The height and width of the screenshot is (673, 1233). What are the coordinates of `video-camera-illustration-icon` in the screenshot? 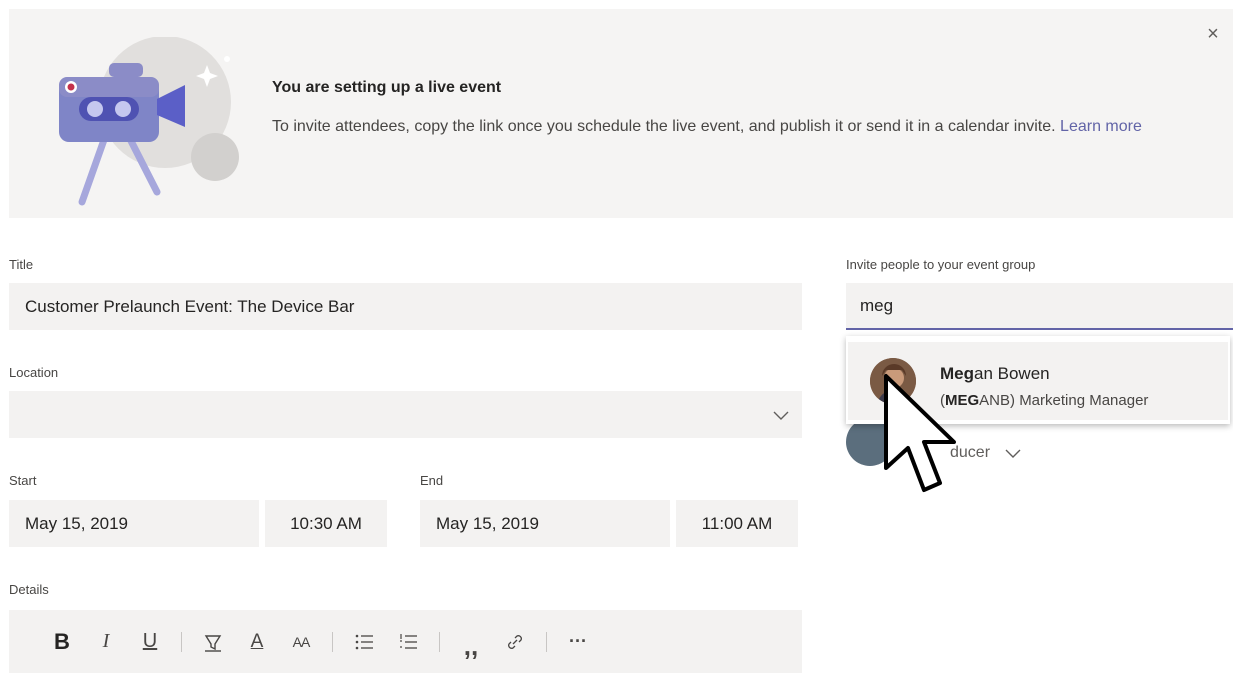 It's located at (149, 121).